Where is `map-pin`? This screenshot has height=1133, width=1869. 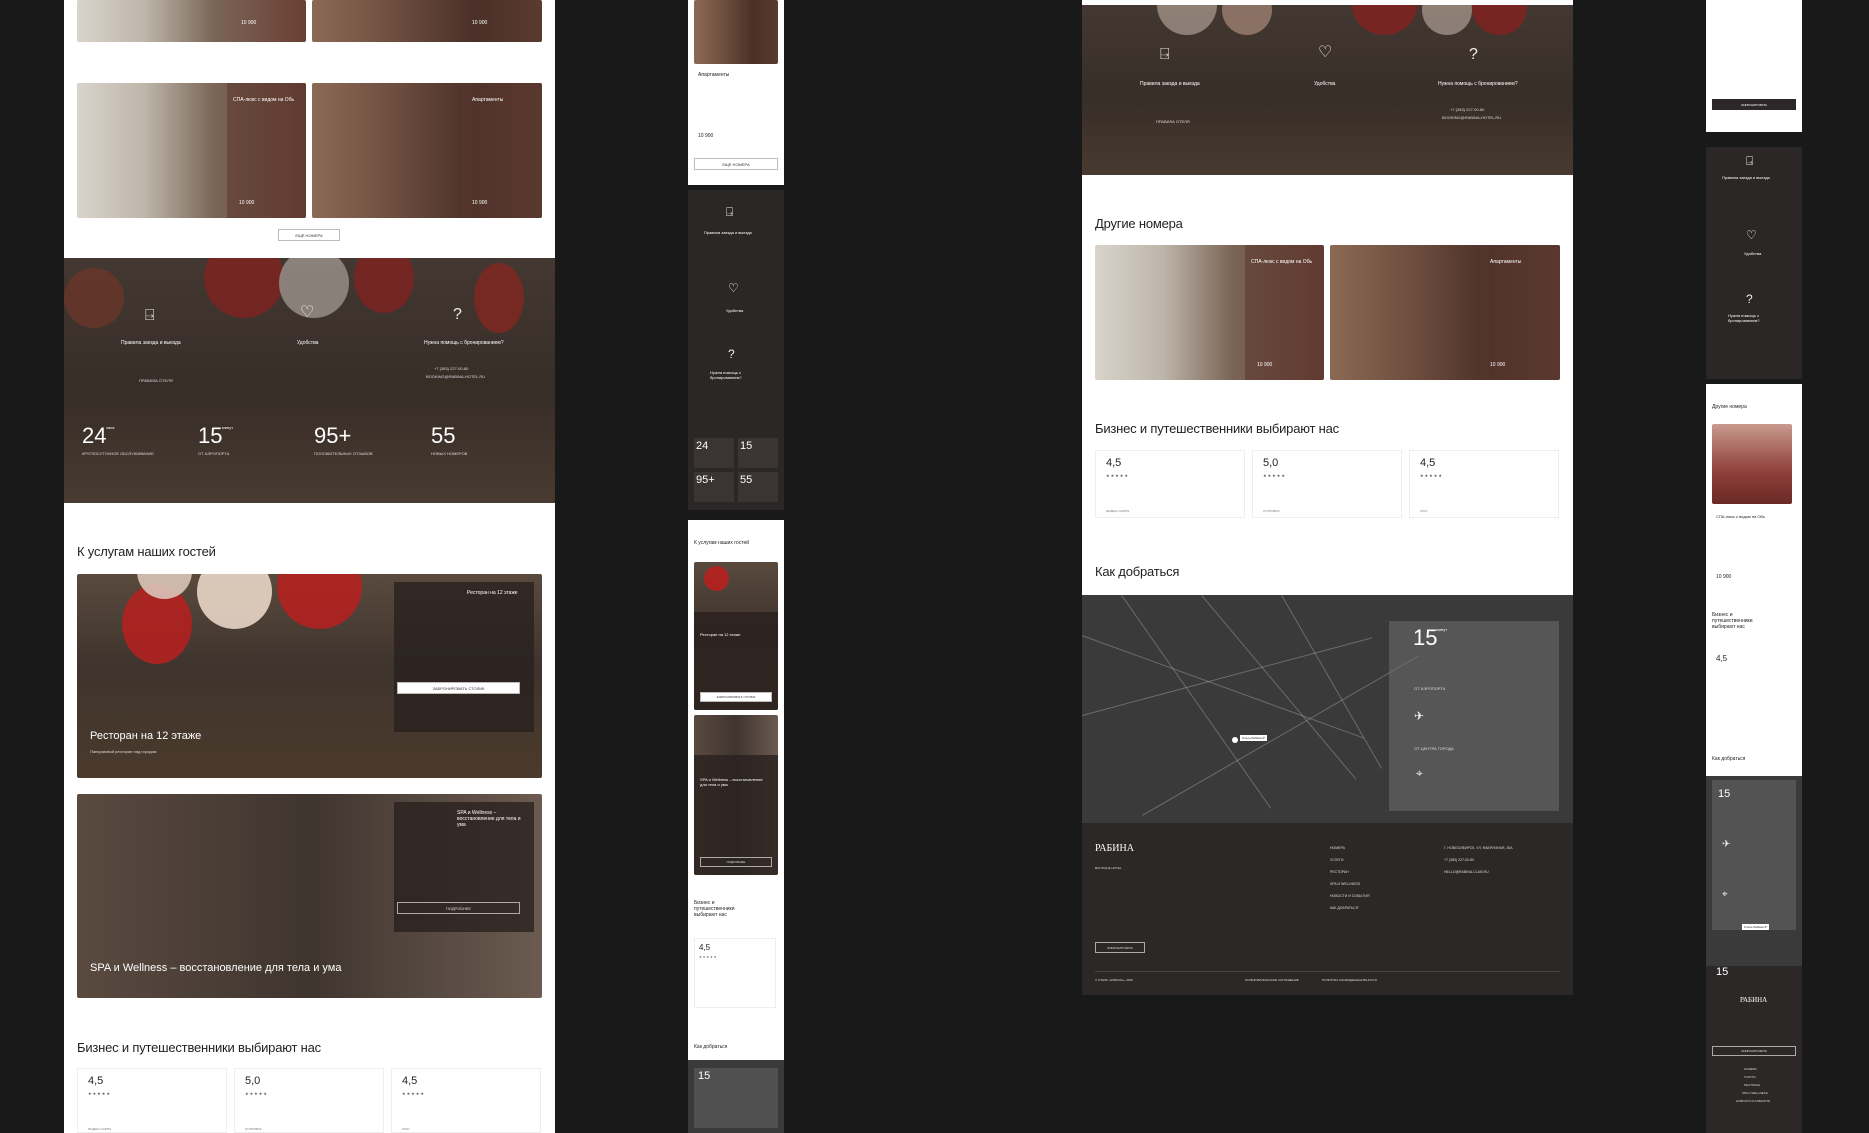
map-pin is located at coordinates (1235, 740).